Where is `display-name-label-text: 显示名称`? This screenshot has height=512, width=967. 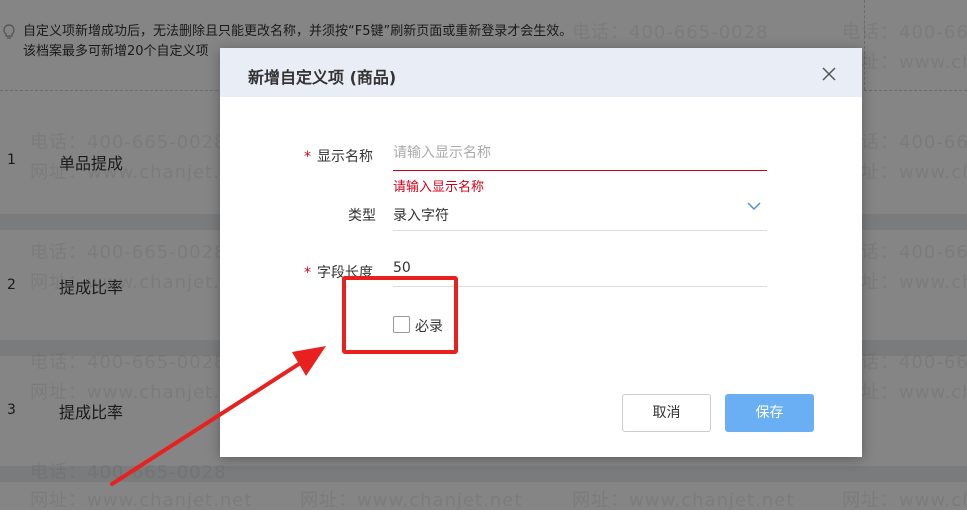 display-name-label-text: 显示名称 is located at coordinates (345, 157).